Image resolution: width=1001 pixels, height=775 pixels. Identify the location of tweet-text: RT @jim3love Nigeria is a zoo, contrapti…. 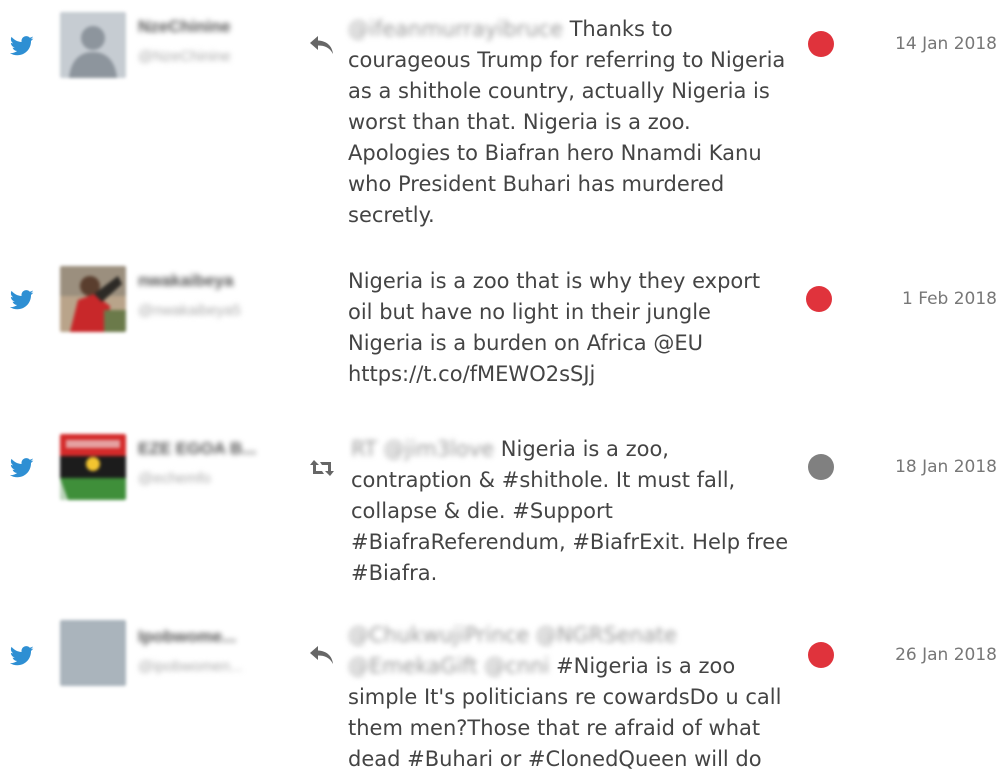
(571, 511).